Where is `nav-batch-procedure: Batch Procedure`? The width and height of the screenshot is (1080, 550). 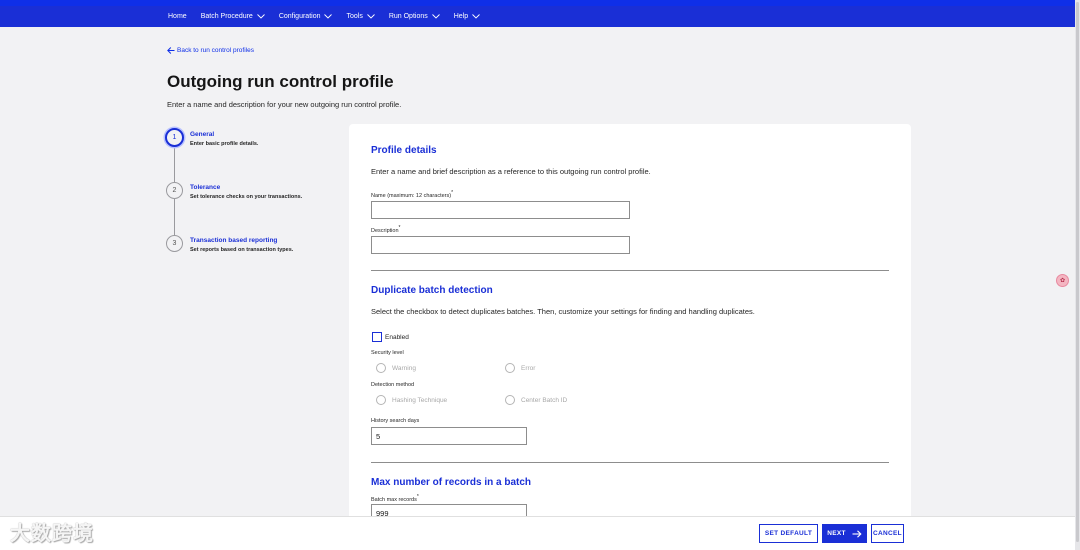
nav-batch-procedure: Batch Procedure is located at coordinates (233, 16).